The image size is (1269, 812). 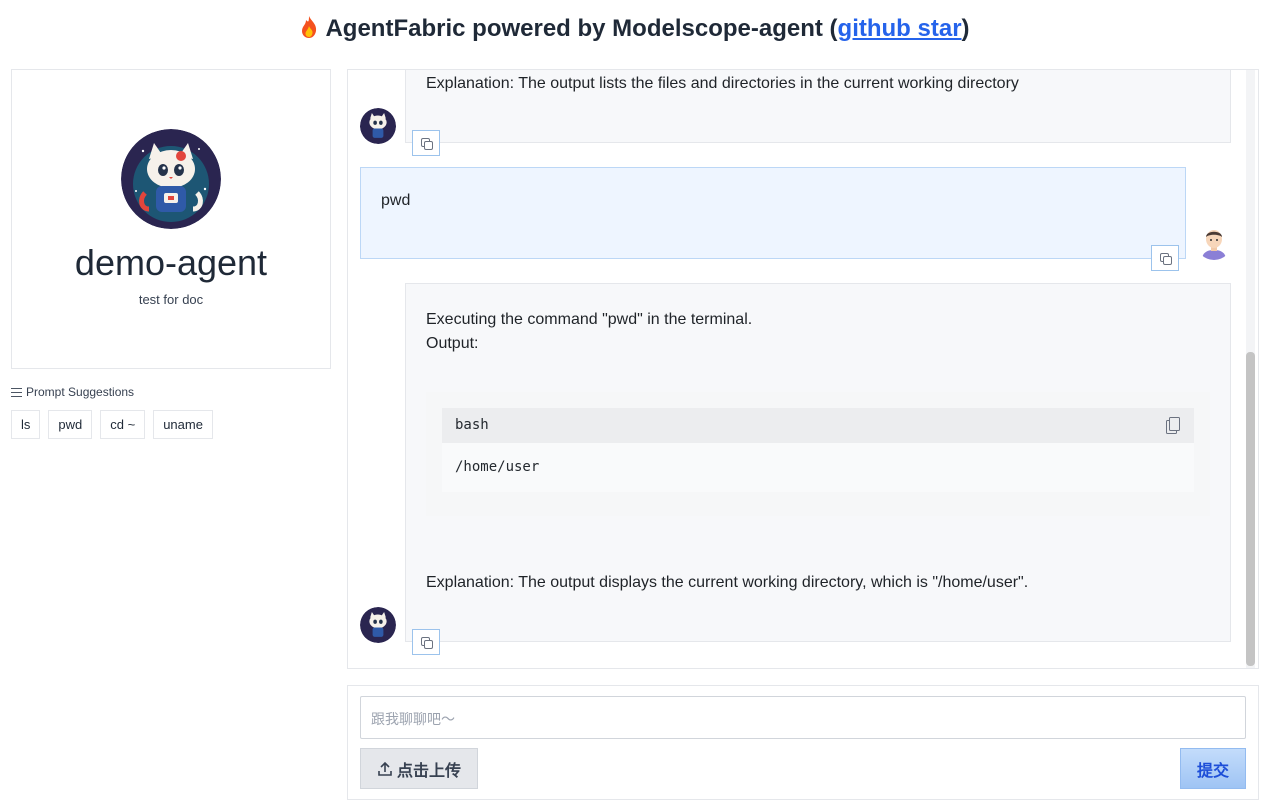 I want to click on fire-icon, so click(x=309, y=27).